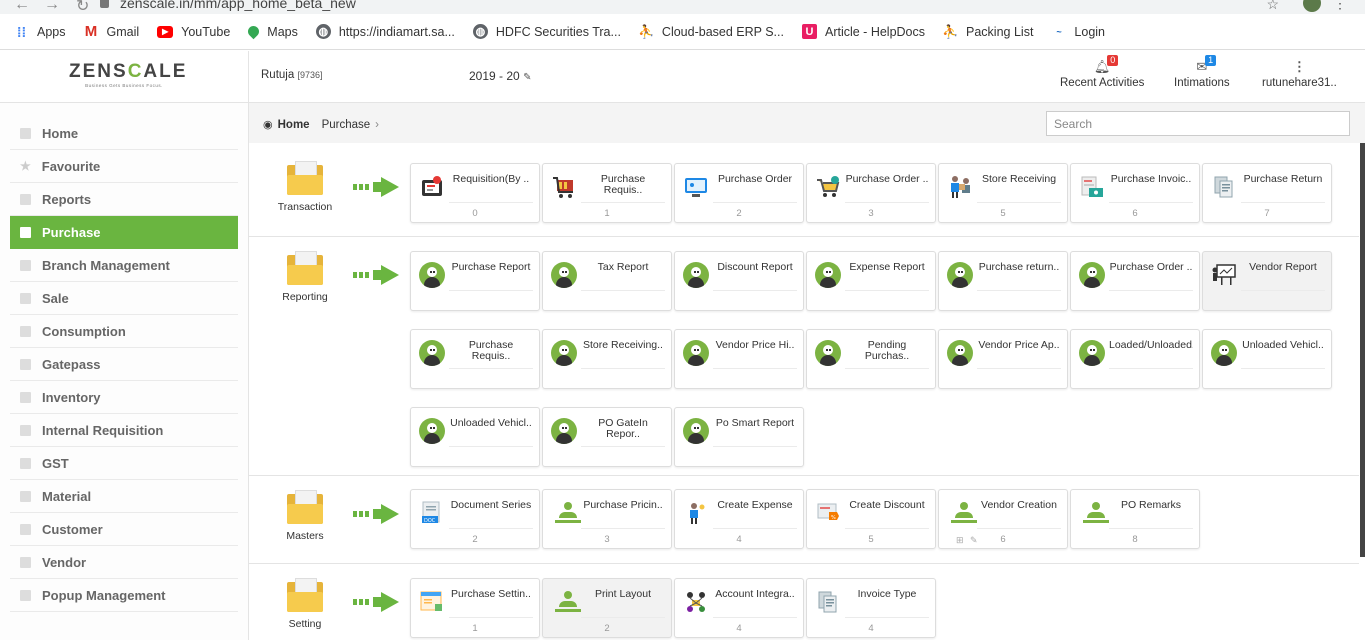 This screenshot has width=1365, height=640. What do you see at coordinates (987, 31) in the screenshot?
I see `bookmark-packing-list: ⛹ Packing List` at bounding box center [987, 31].